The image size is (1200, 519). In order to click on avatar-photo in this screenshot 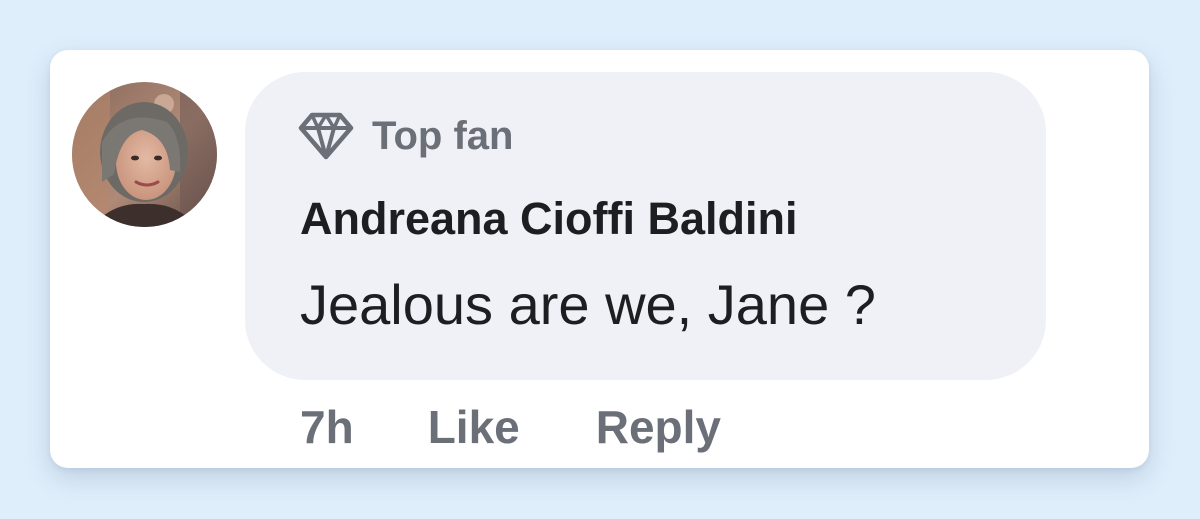, I will do `click(144, 154)`.